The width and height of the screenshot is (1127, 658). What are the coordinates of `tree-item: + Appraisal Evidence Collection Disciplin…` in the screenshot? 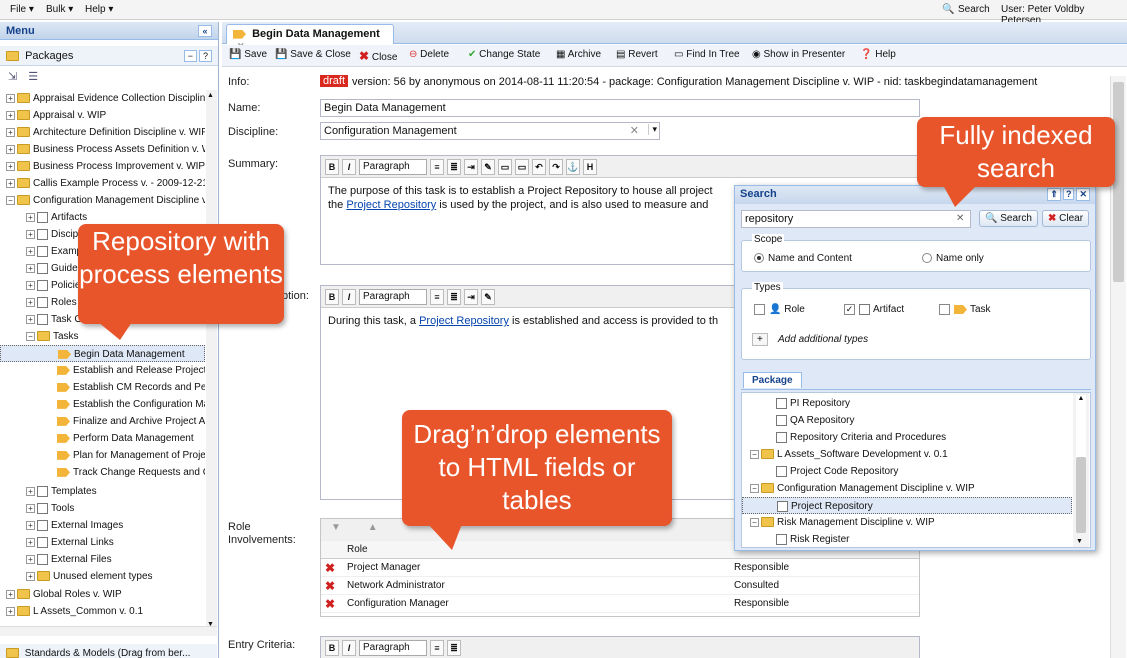 It's located at (105, 98).